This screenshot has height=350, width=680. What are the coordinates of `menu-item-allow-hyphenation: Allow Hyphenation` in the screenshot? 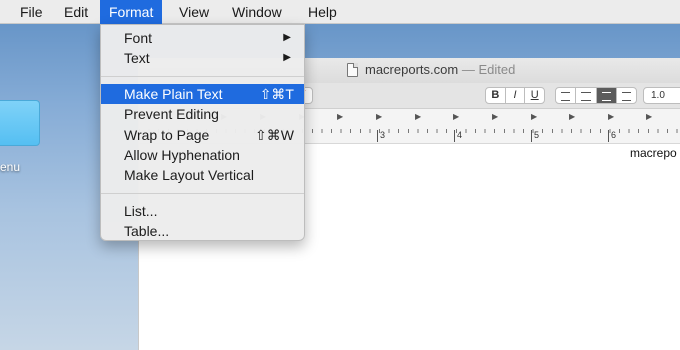 It's located at (202, 155).